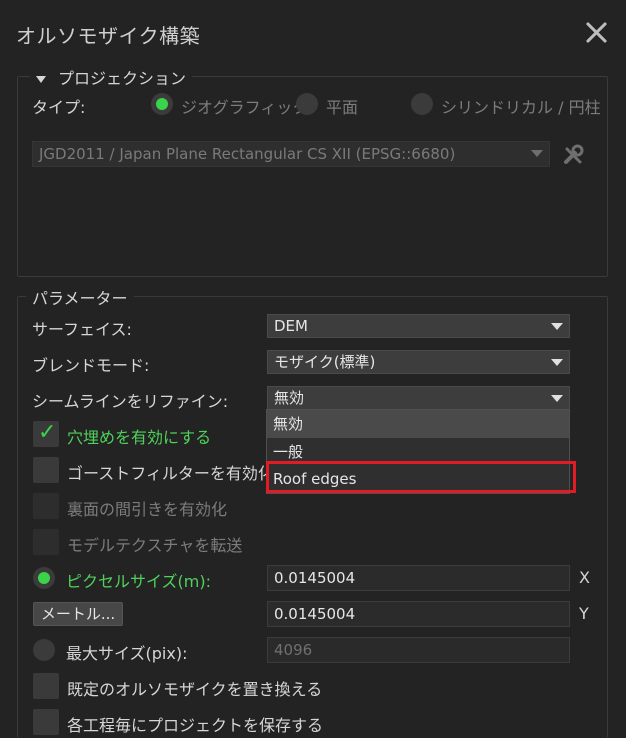 Image resolution: width=626 pixels, height=738 pixels. Describe the element at coordinates (111, 77) in the screenshot. I see `projection-legend: プロジェクション` at that location.